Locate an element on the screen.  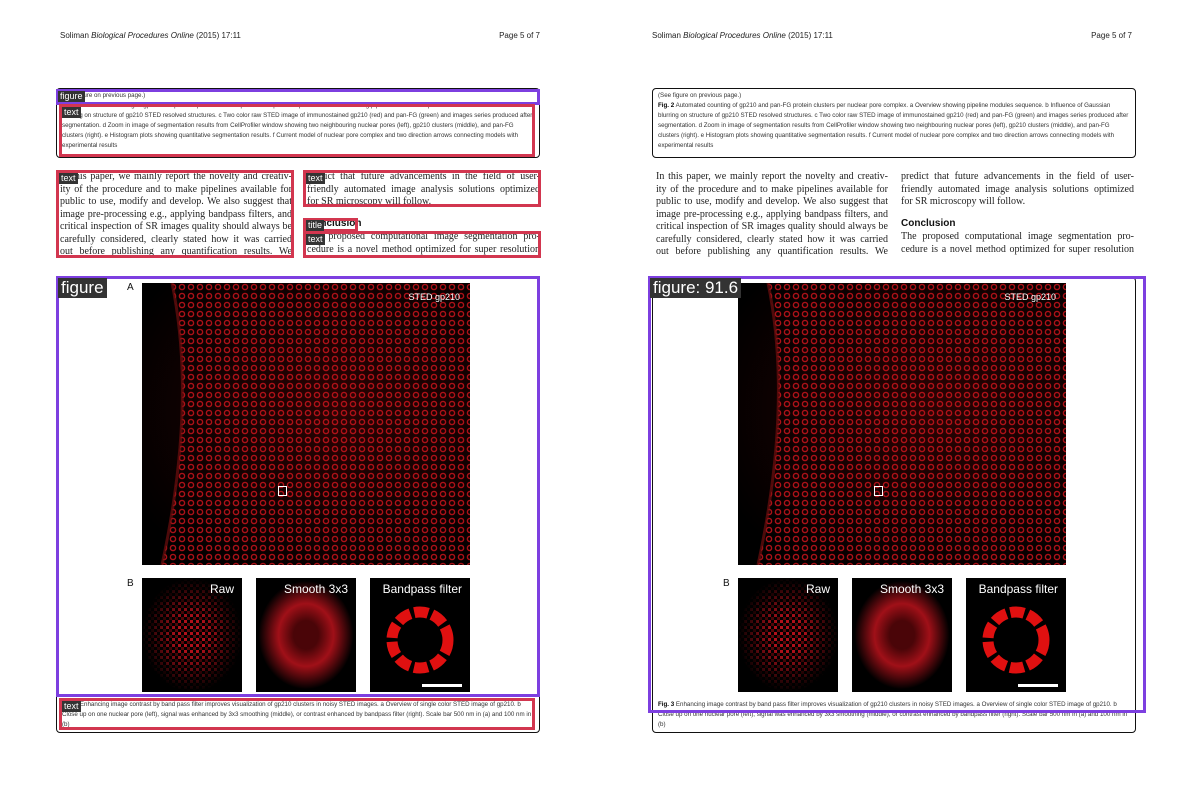
annotation-tag-text-caption: text is located at coordinates (71, 112).